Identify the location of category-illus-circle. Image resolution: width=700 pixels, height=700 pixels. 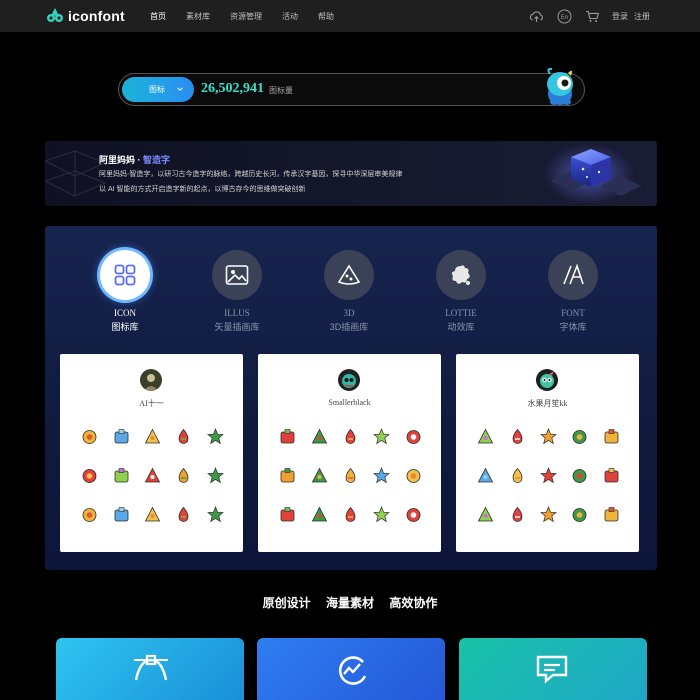
(237, 275).